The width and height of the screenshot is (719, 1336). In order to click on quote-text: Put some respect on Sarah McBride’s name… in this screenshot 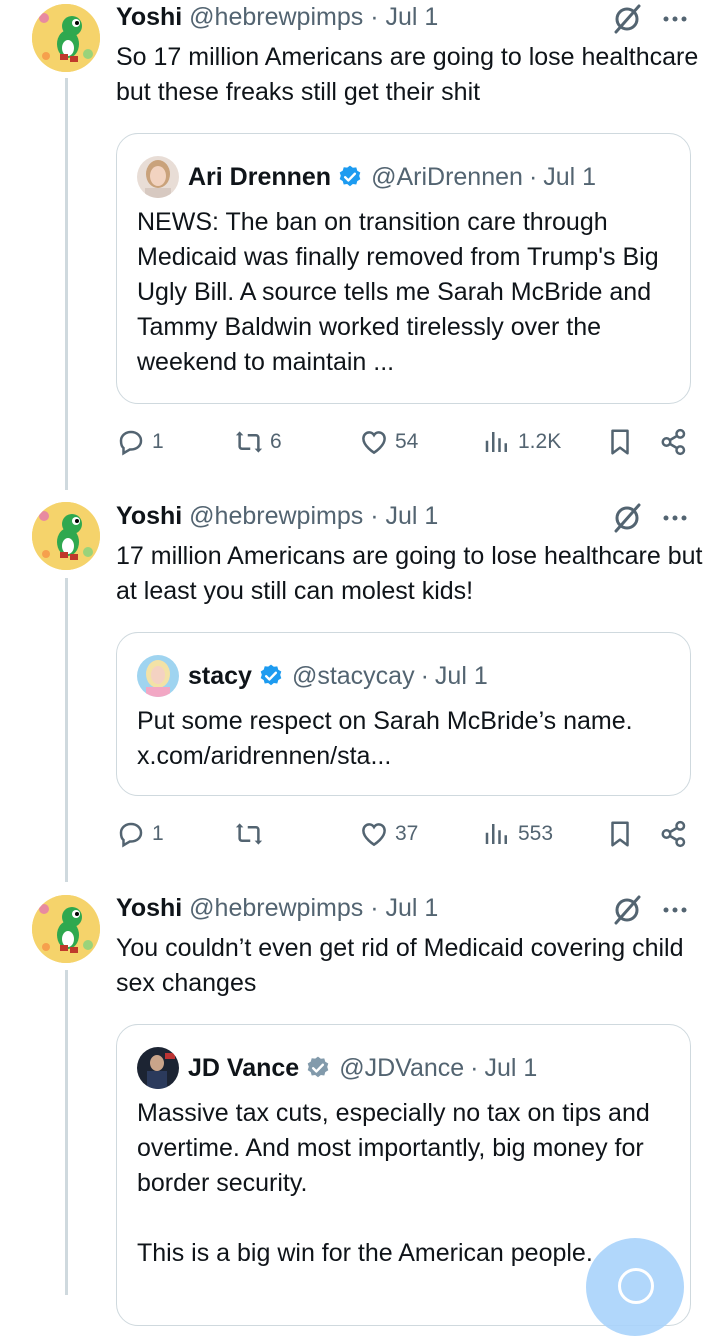, I will do `click(385, 738)`.